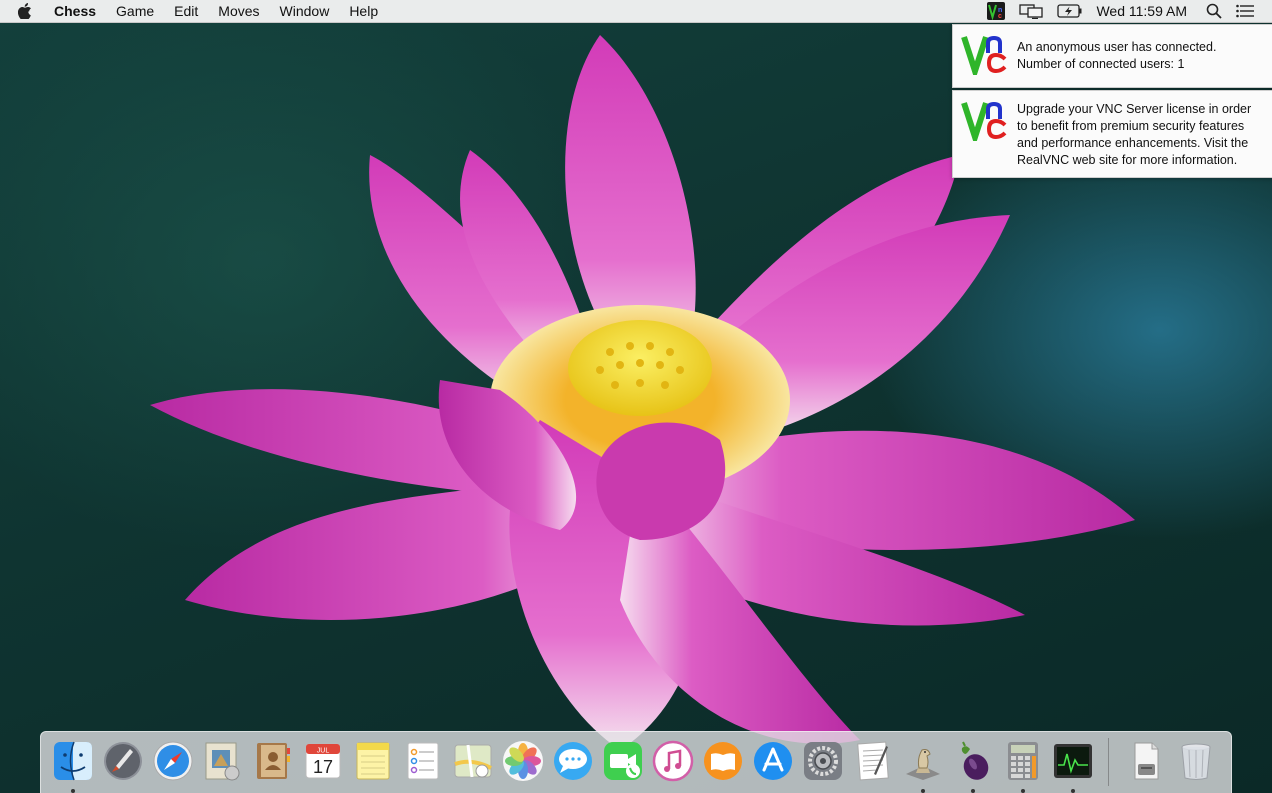 The width and height of the screenshot is (1272, 793). What do you see at coordinates (723, 761) in the screenshot?
I see `ibooks-icon` at bounding box center [723, 761].